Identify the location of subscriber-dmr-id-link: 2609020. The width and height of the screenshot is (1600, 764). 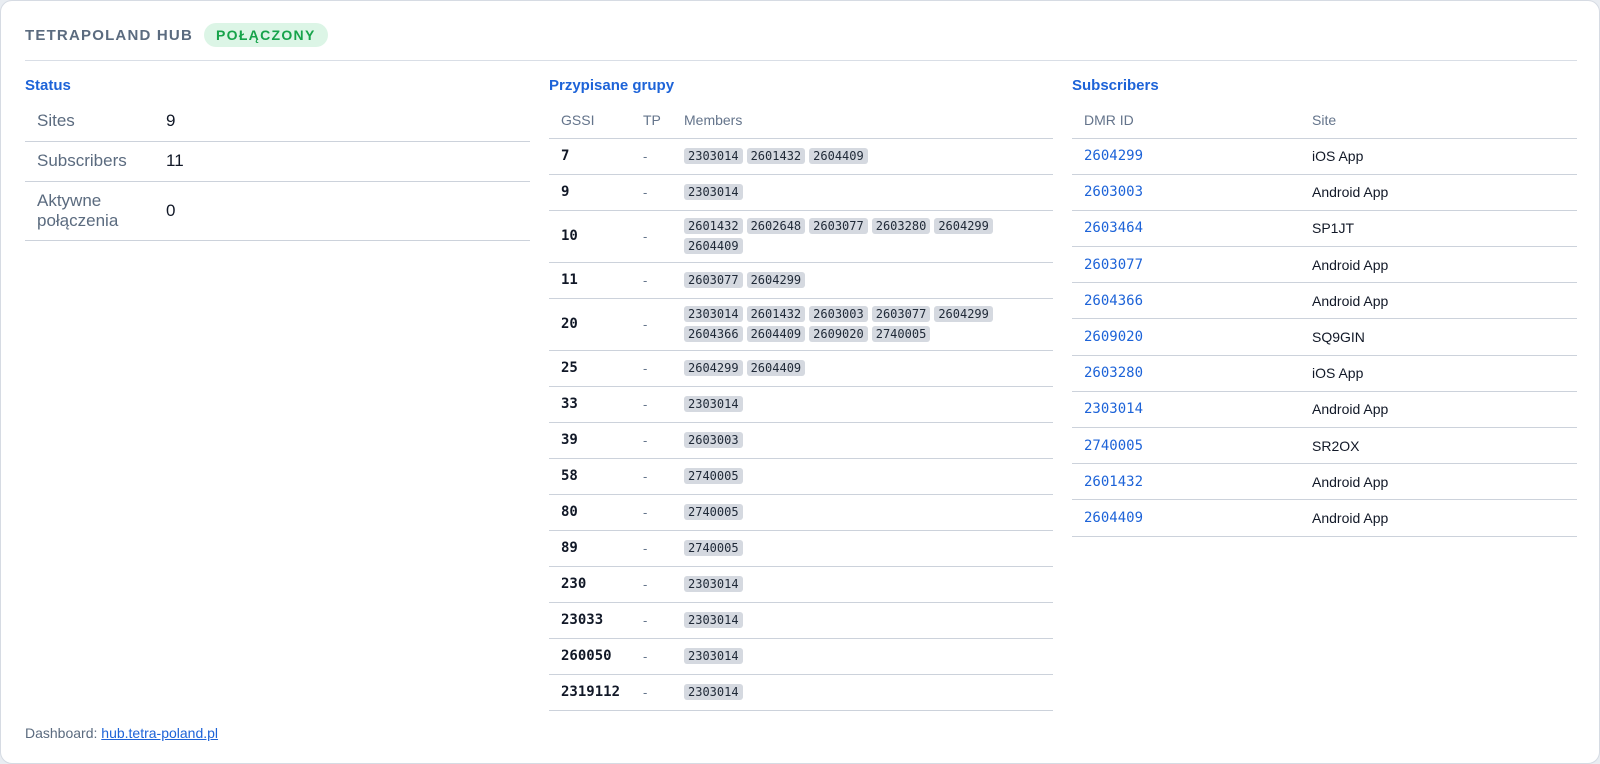
(1186, 337).